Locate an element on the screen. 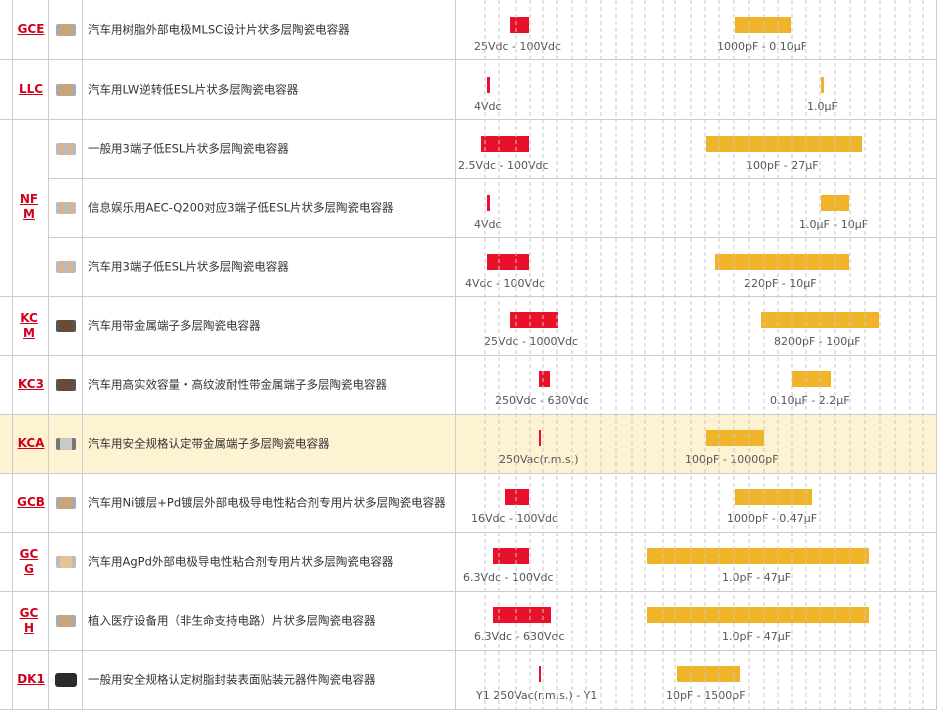 The height and width of the screenshot is (716, 940). range-chart: 16Vdc - 100Vdc 1000pF - 0.47μF is located at coordinates (696, 503).